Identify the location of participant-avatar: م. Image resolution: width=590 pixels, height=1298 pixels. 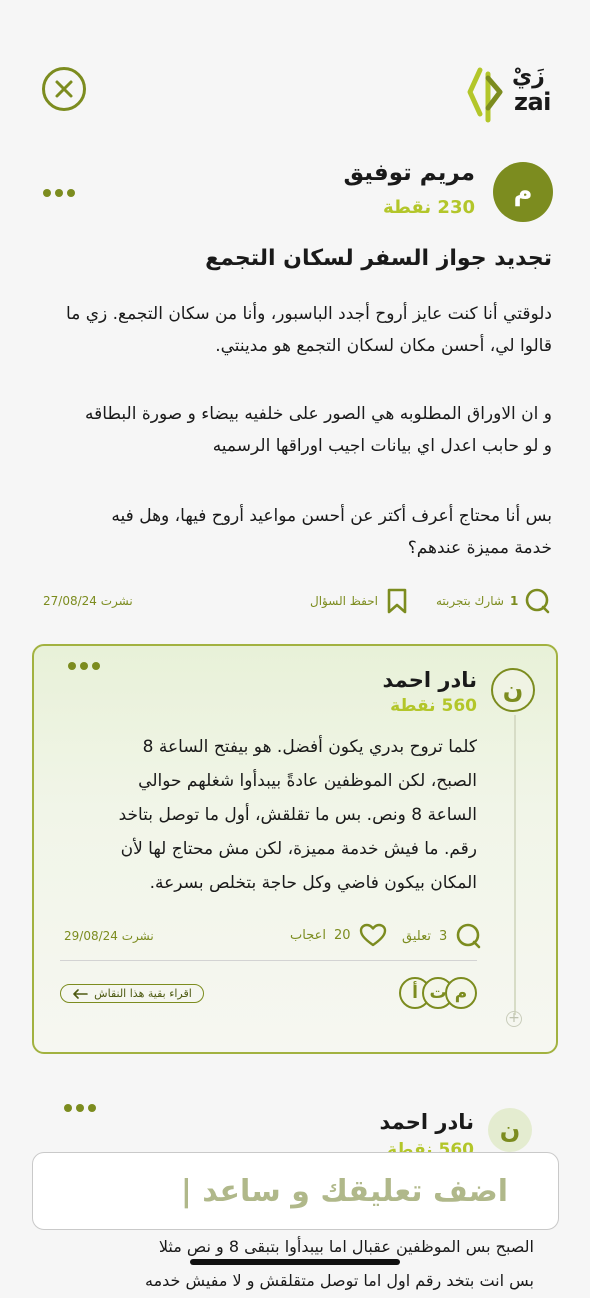
(461, 993).